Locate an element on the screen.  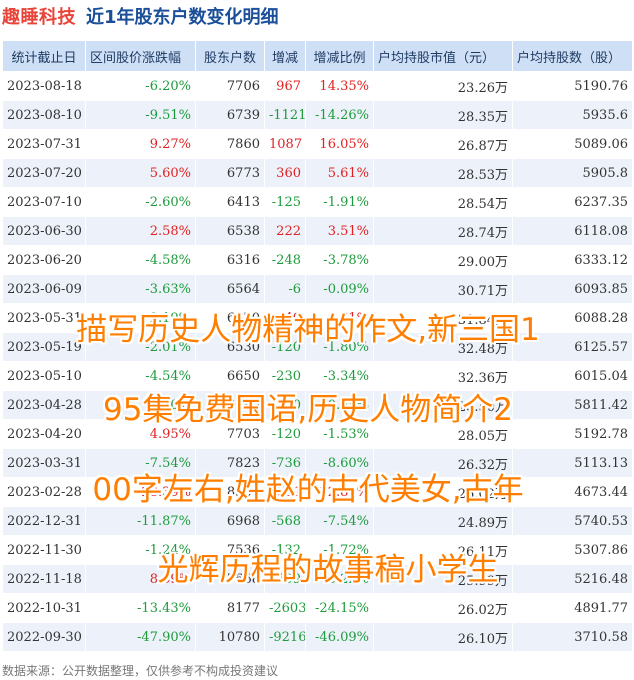
cell-holders: 7860 is located at coordinates (230, 144).